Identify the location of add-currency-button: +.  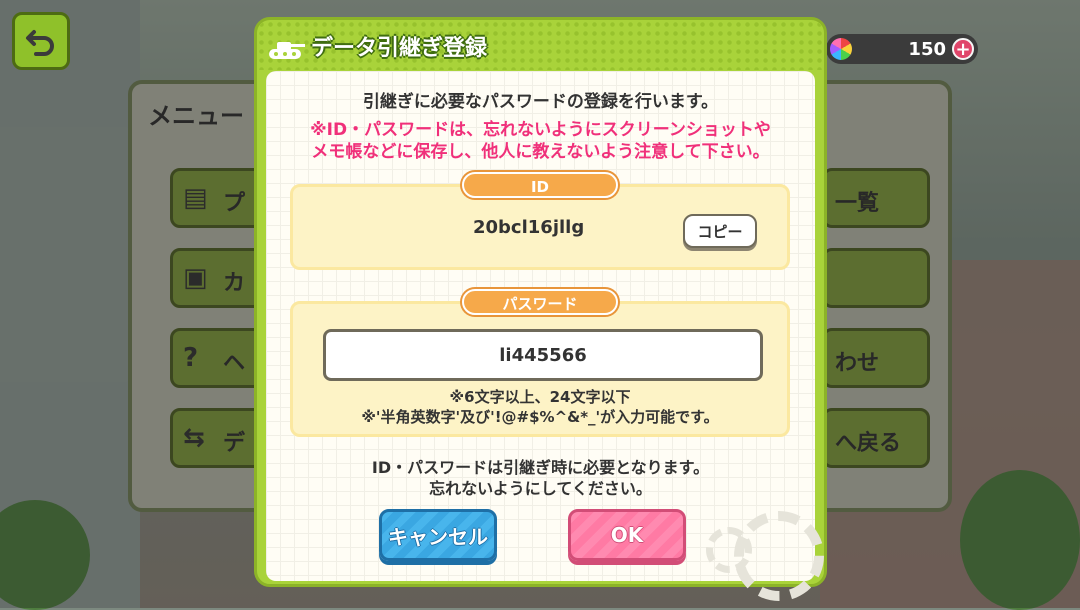
(963, 49).